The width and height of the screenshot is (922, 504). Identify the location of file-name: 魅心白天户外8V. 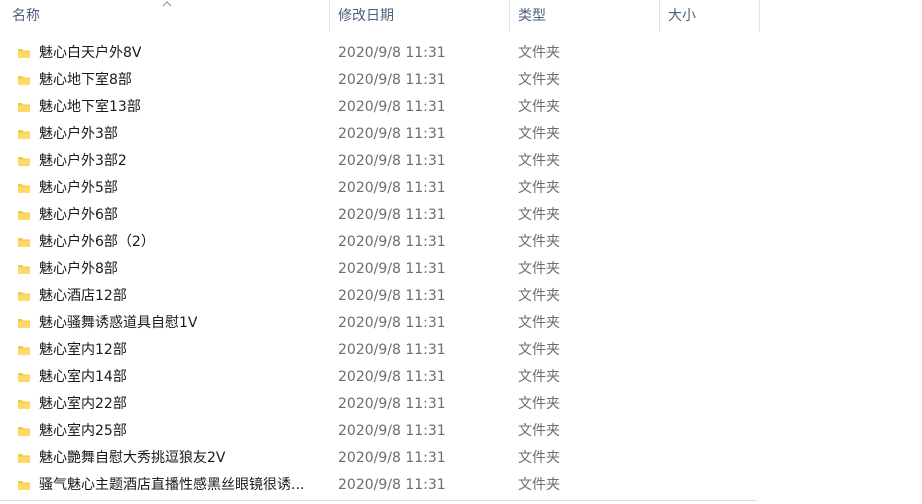
(90, 53).